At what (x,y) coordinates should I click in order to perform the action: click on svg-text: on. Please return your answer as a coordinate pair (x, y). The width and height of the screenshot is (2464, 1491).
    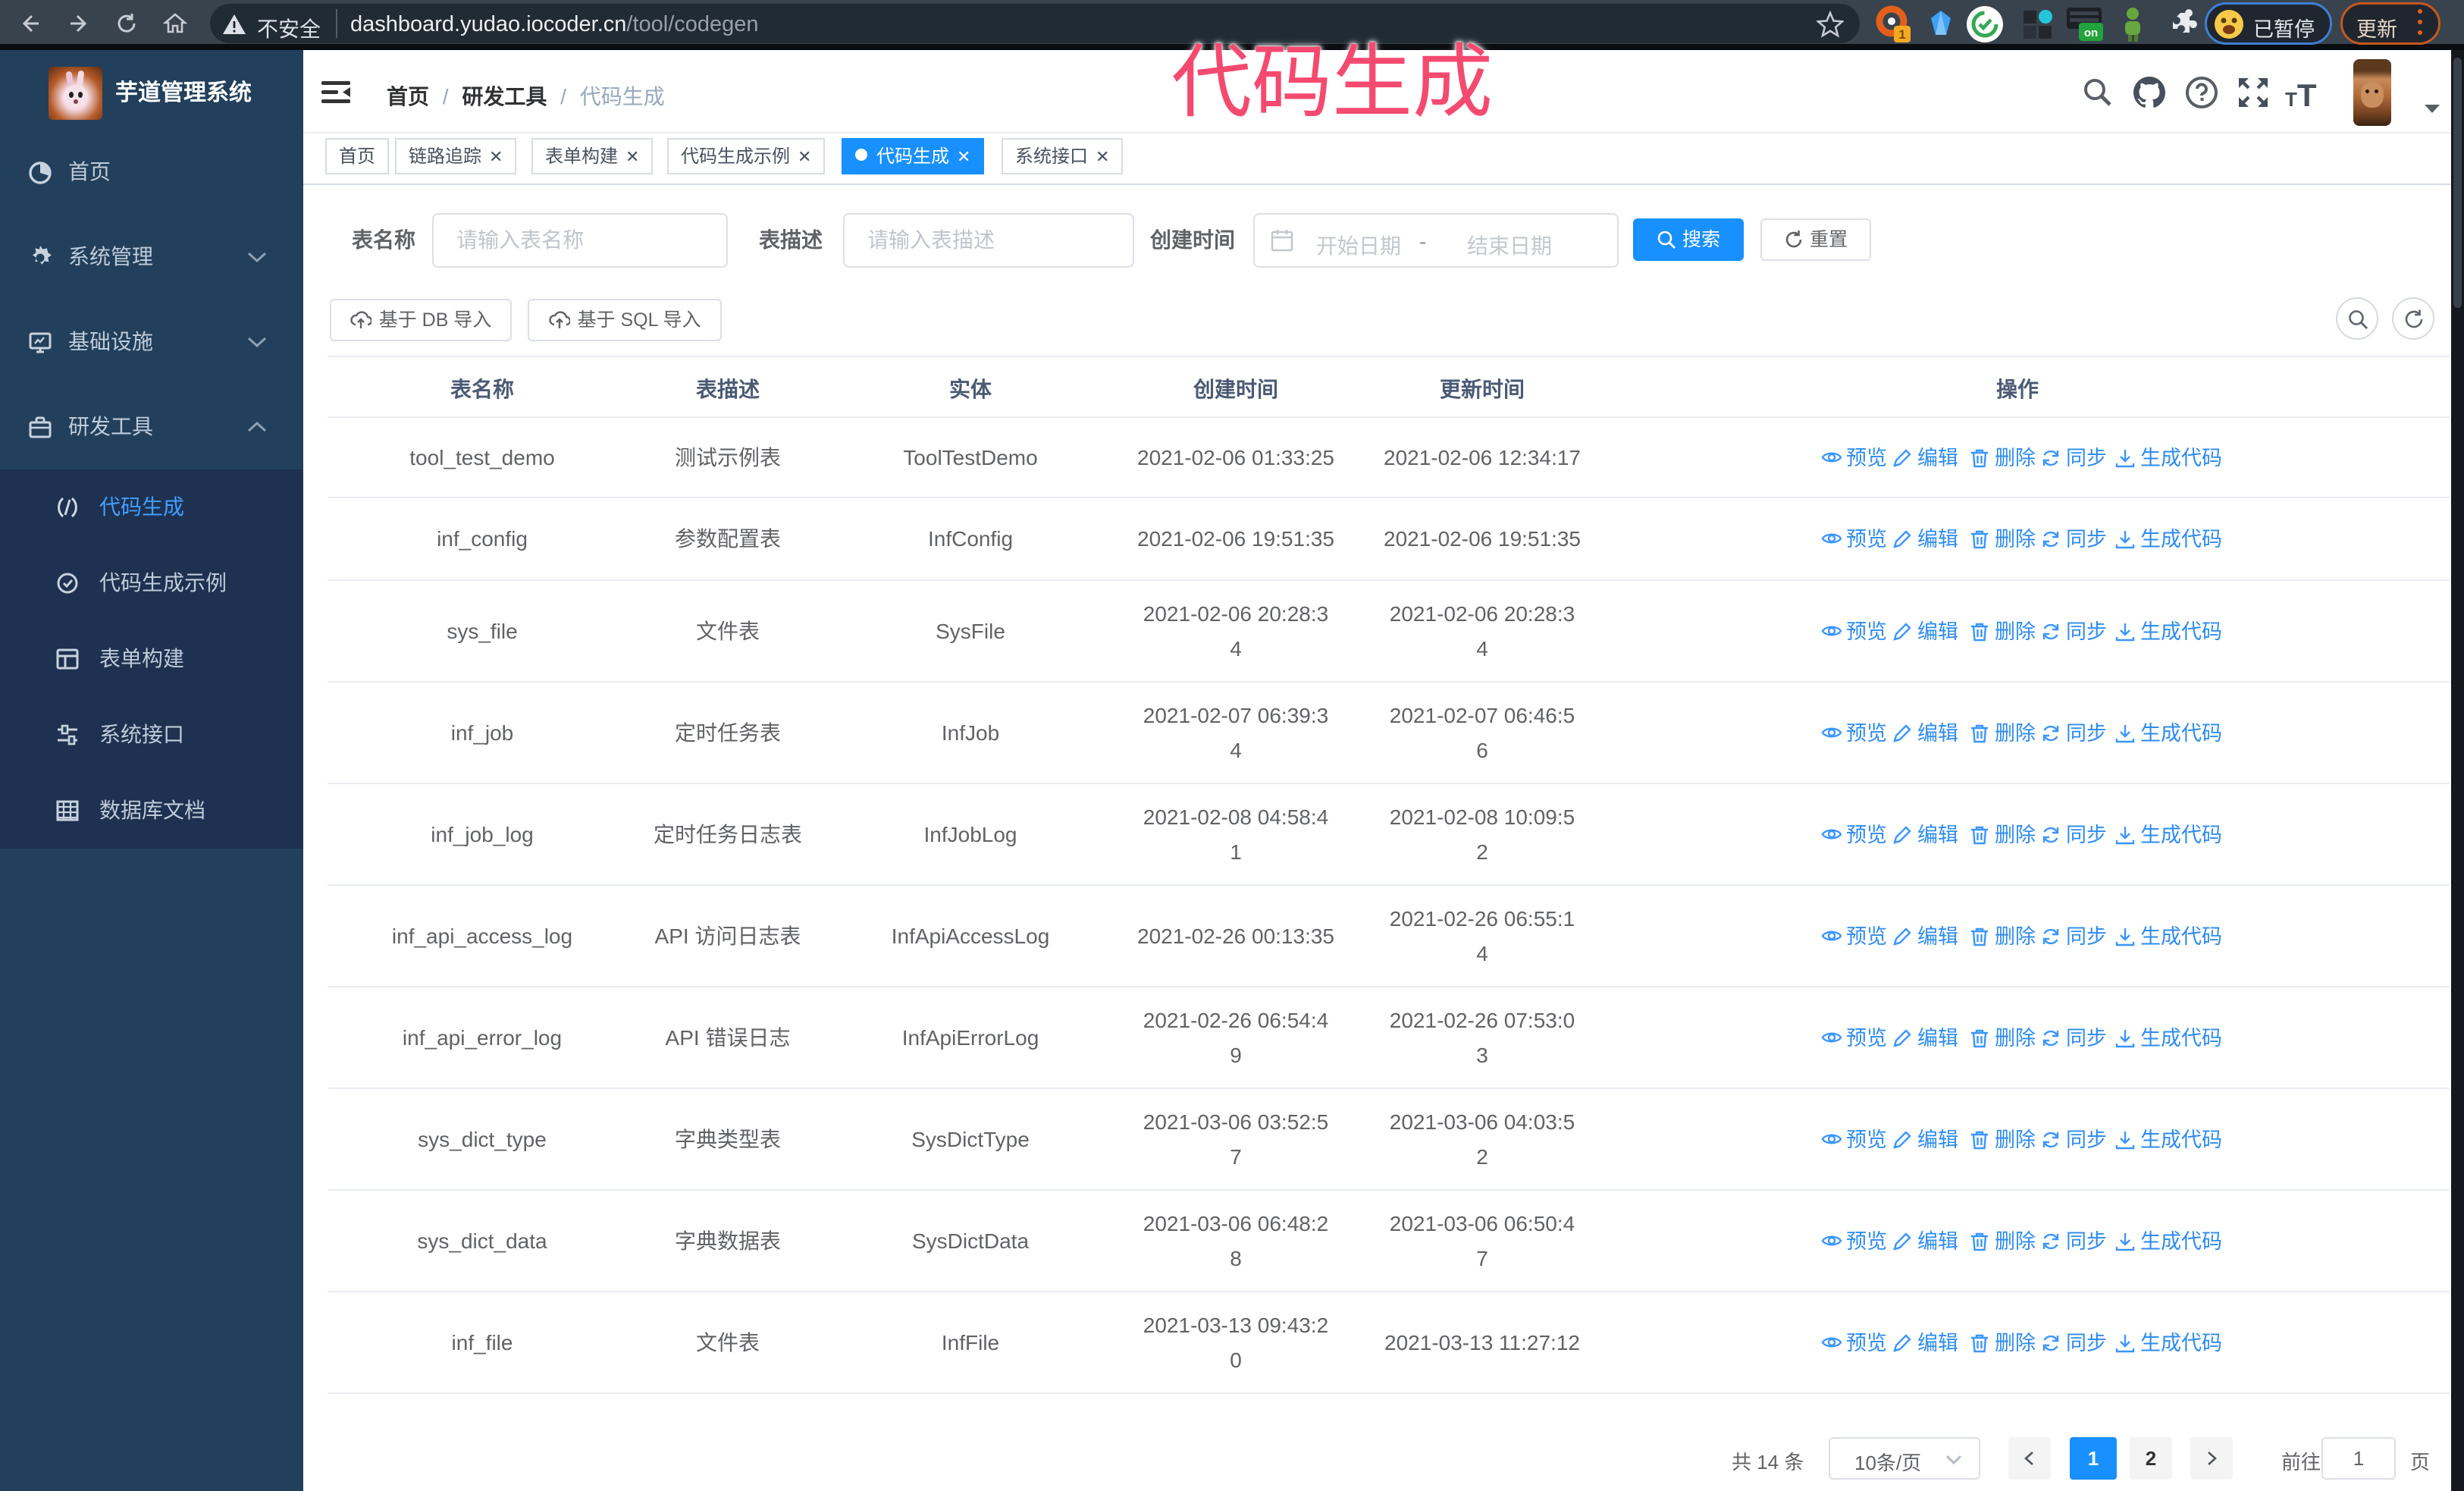
    Looking at the image, I should click on (2091, 33).